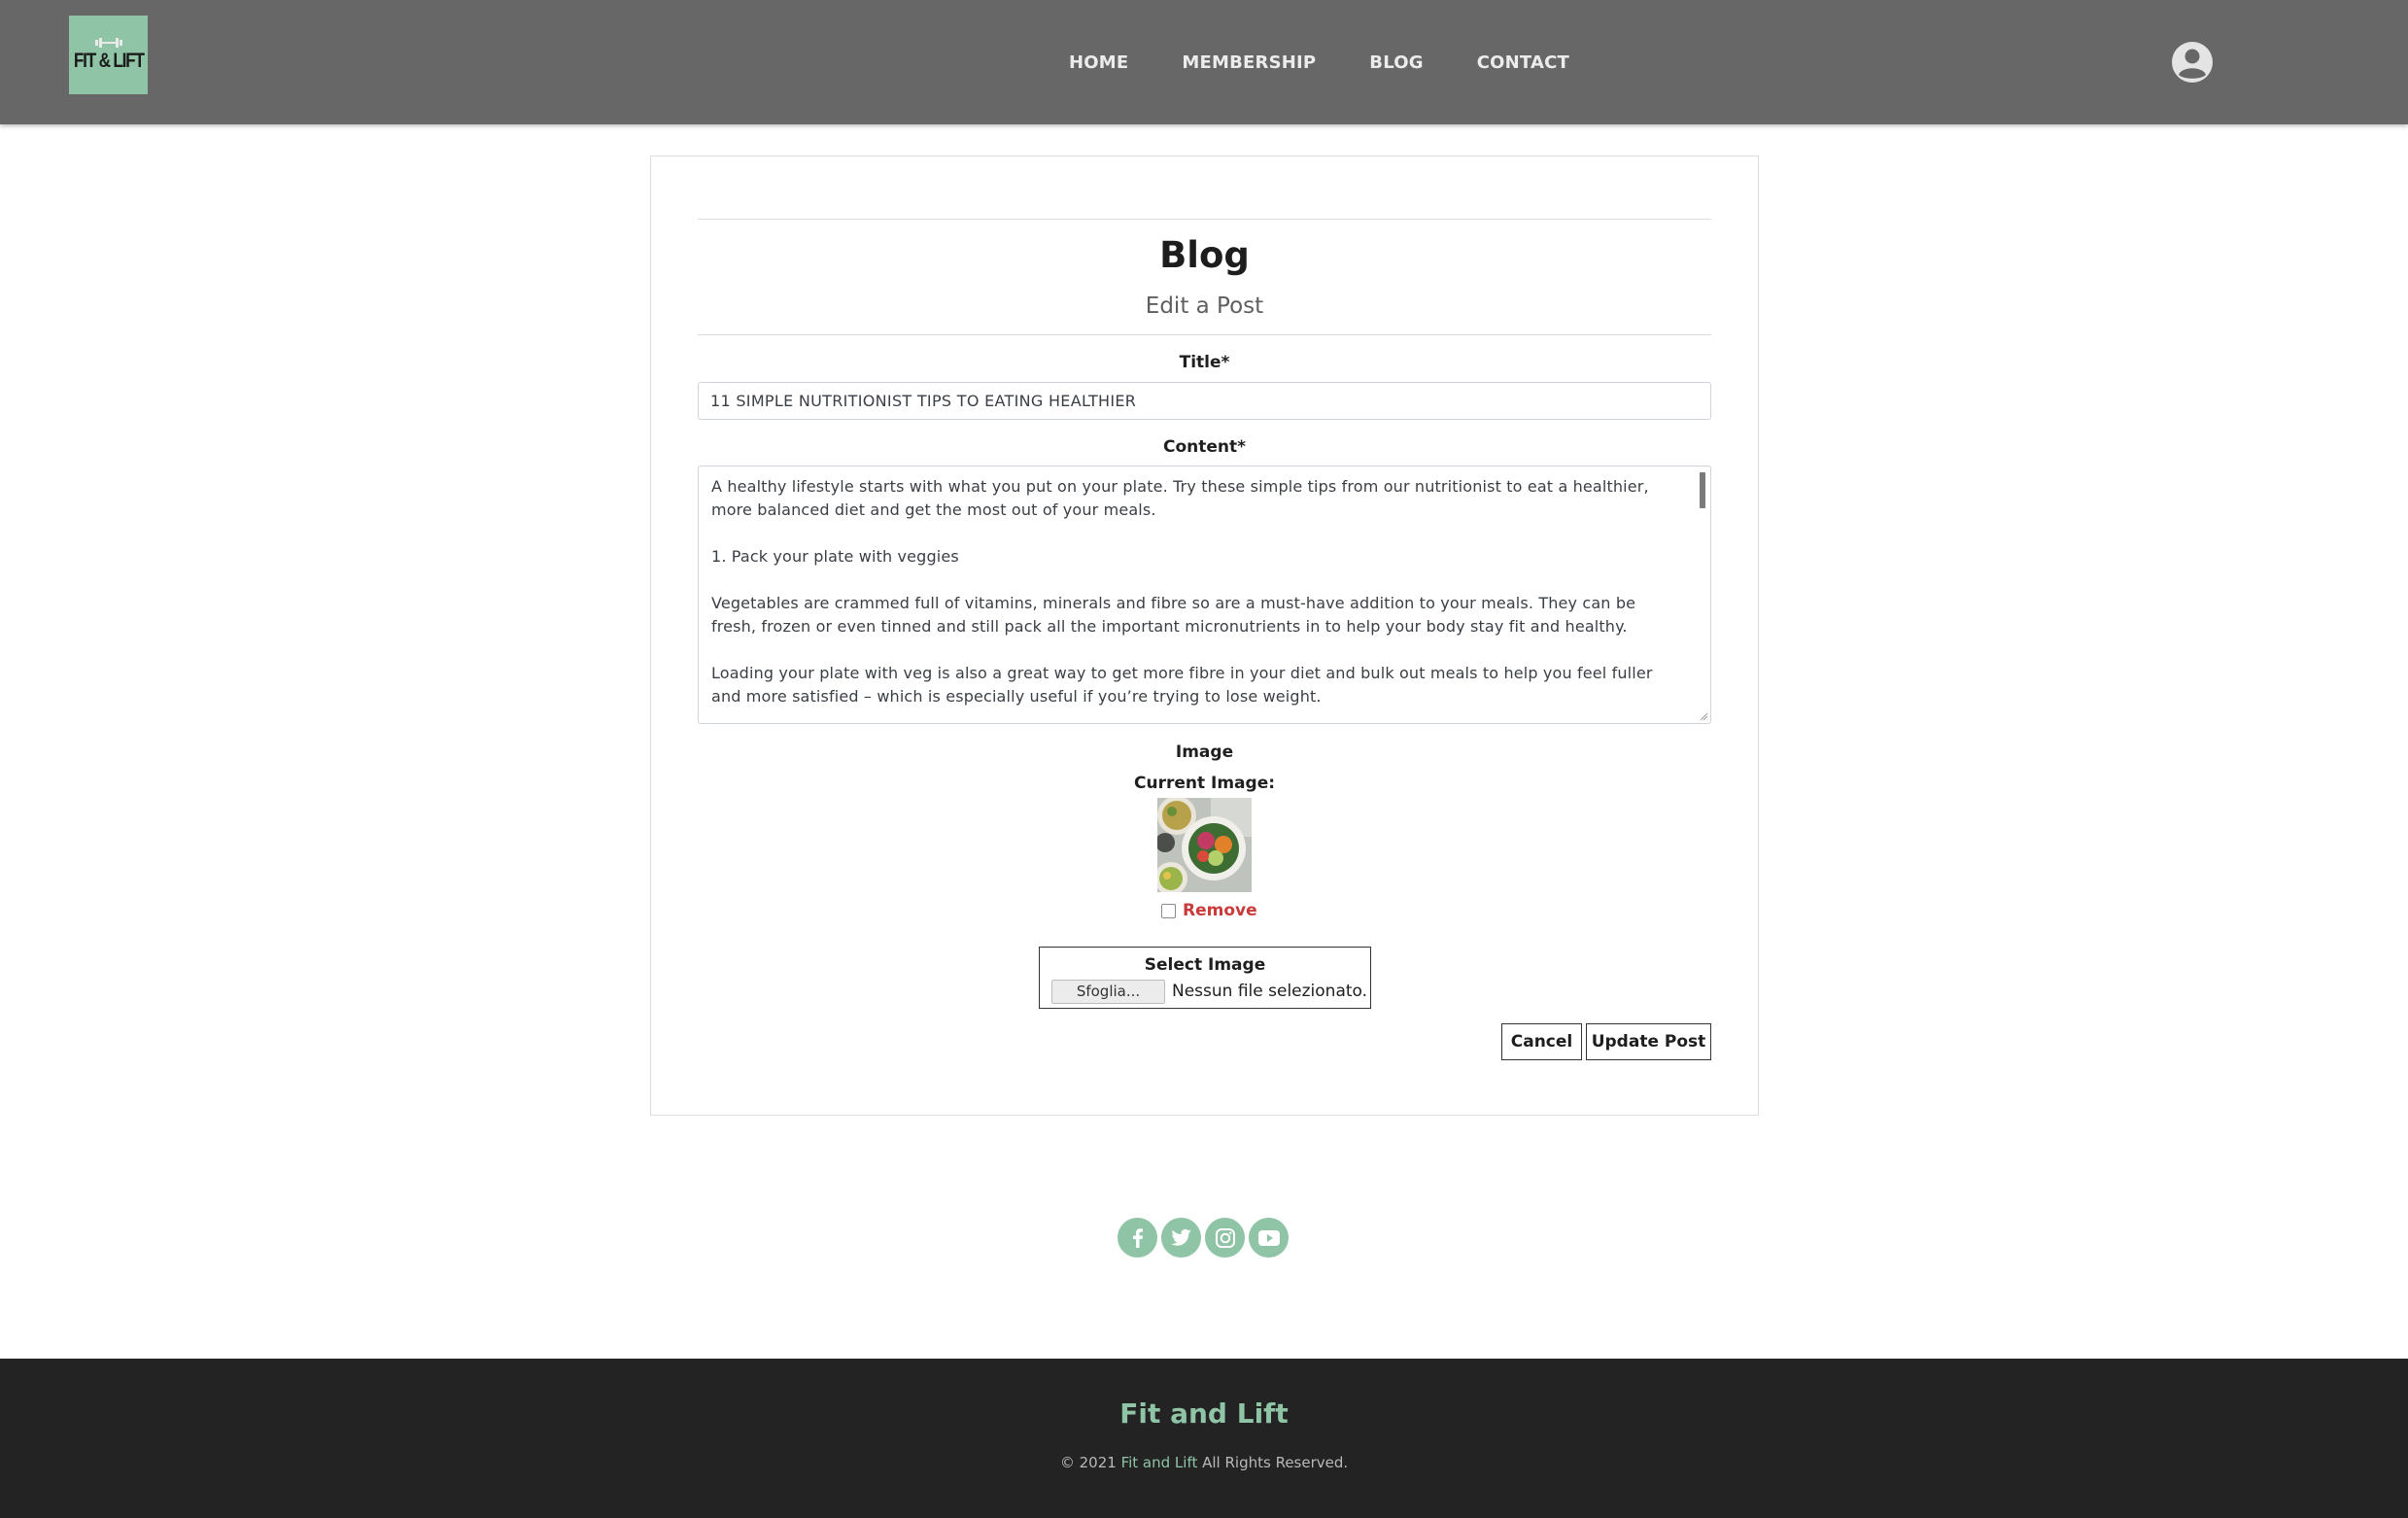  What do you see at coordinates (835, 556) in the screenshot?
I see `content-paragraph: 1. Pack your plate with veggies` at bounding box center [835, 556].